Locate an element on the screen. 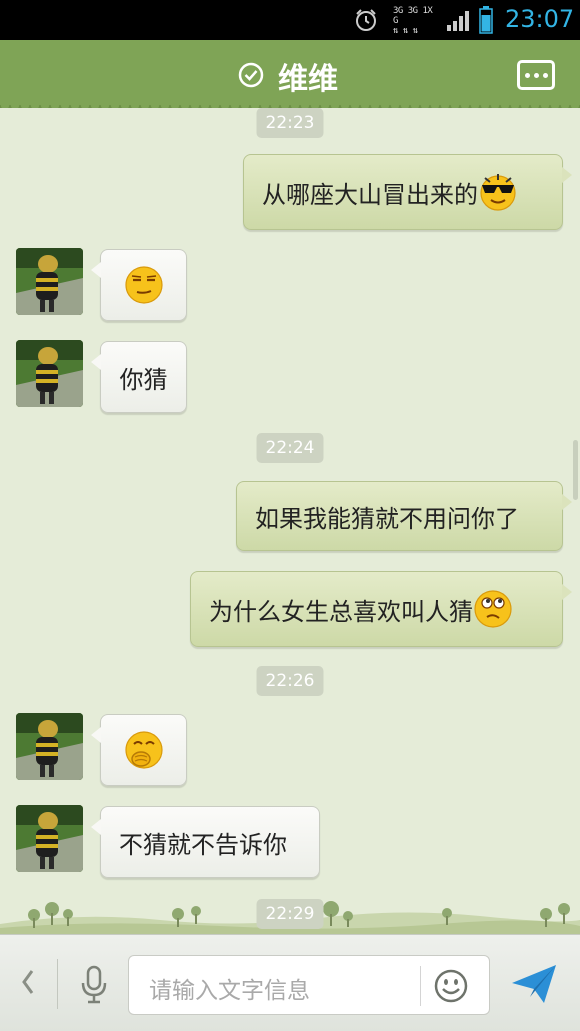  cool-sunglasses-emoji is located at coordinates (498, 192).